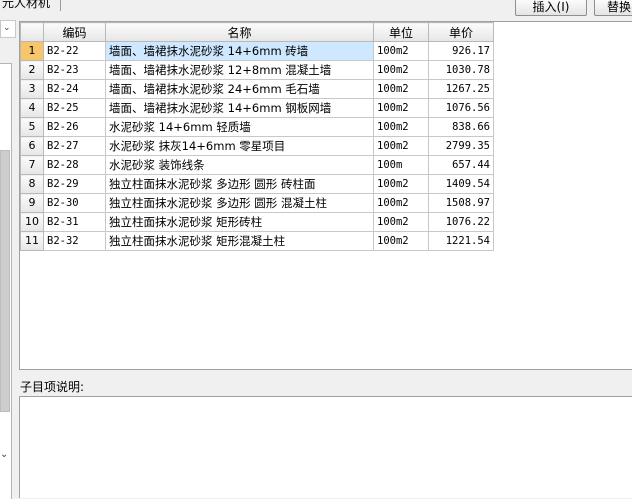  What do you see at coordinates (74, 165) in the screenshot?
I see `cell-code: B2-28` at bounding box center [74, 165].